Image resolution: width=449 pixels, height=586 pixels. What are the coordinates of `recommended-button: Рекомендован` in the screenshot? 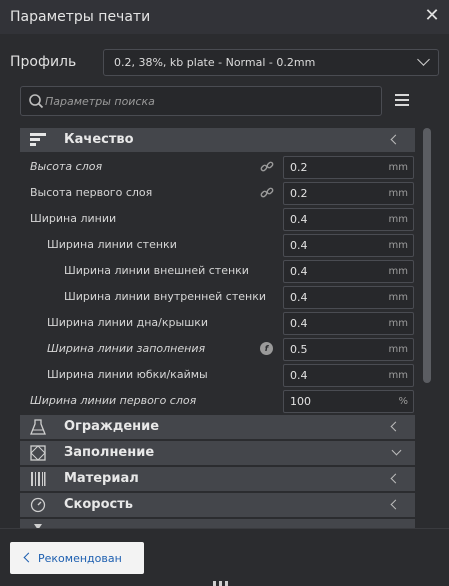 It's located at (77, 558).